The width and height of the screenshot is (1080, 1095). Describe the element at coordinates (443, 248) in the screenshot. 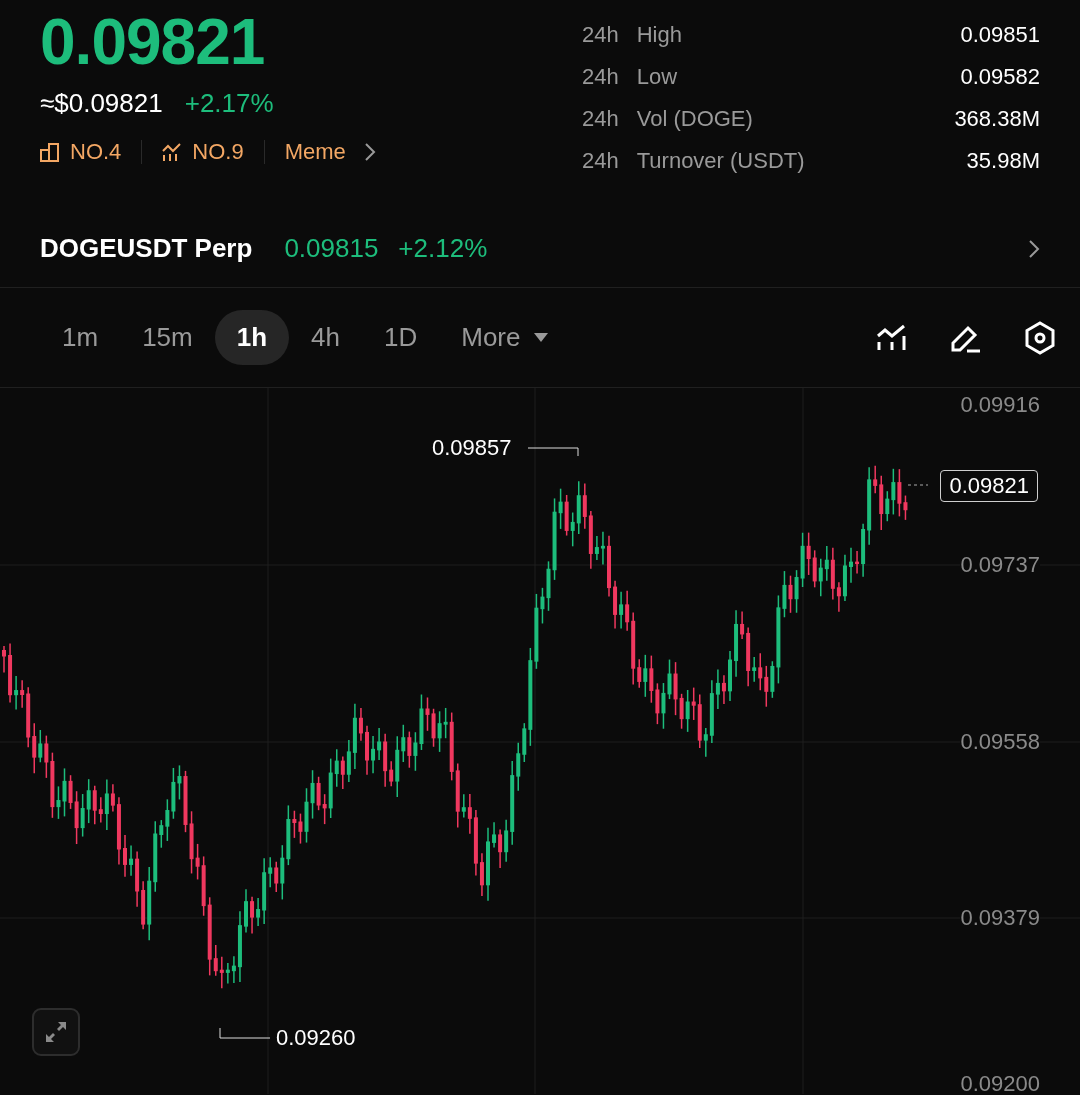

I see `contract-change: +2.12%` at that location.